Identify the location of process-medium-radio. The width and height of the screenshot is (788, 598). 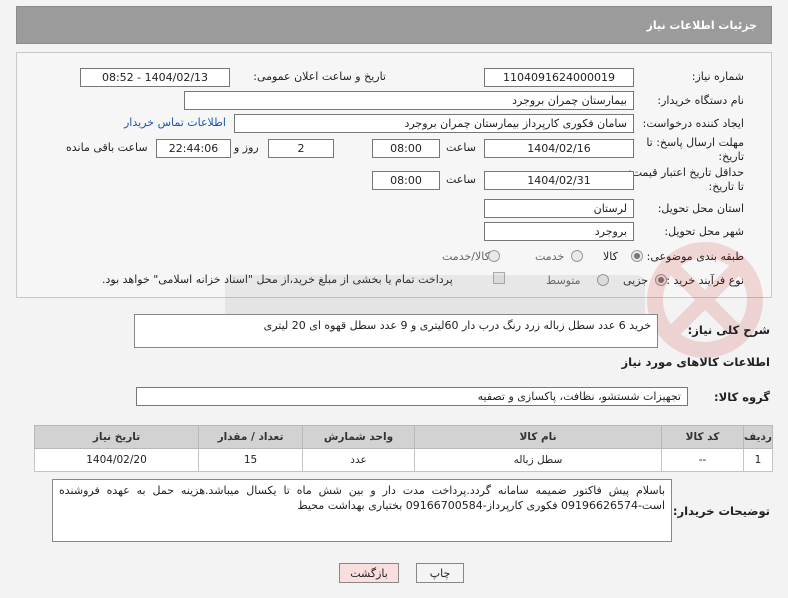
(603, 280).